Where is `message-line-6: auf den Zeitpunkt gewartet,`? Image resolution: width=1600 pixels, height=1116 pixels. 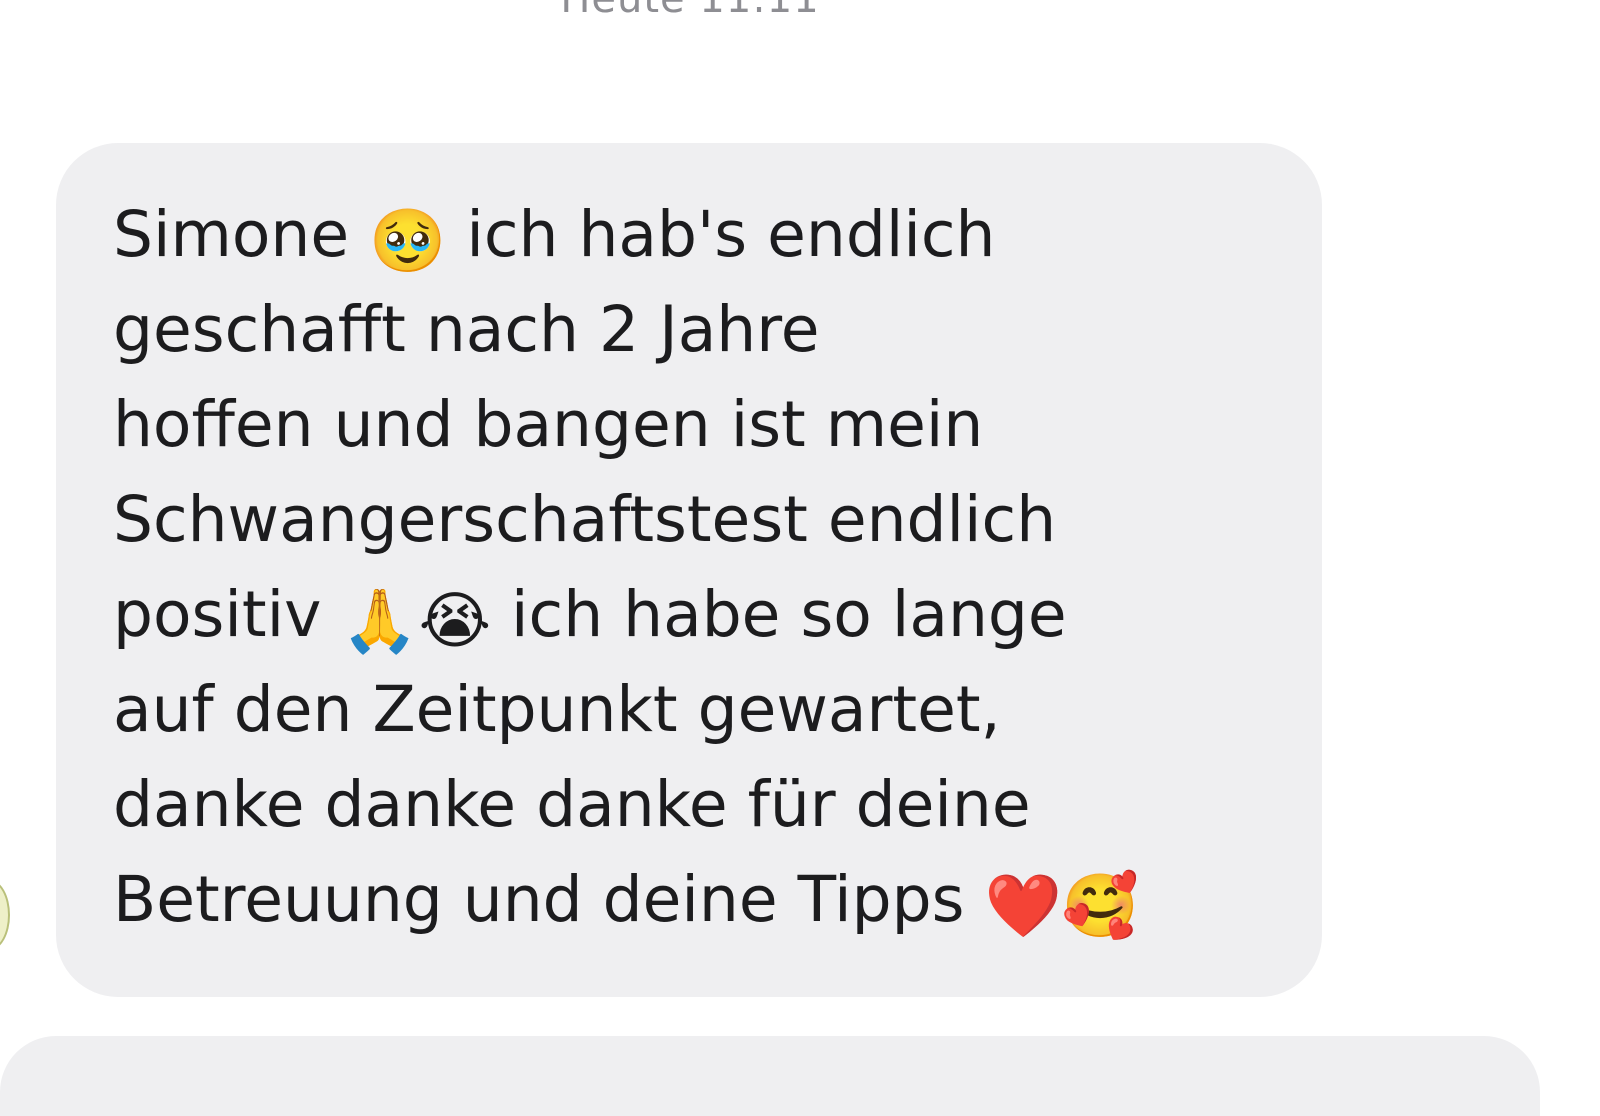 message-line-6: auf den Zeitpunkt gewartet, is located at coordinates (557, 709).